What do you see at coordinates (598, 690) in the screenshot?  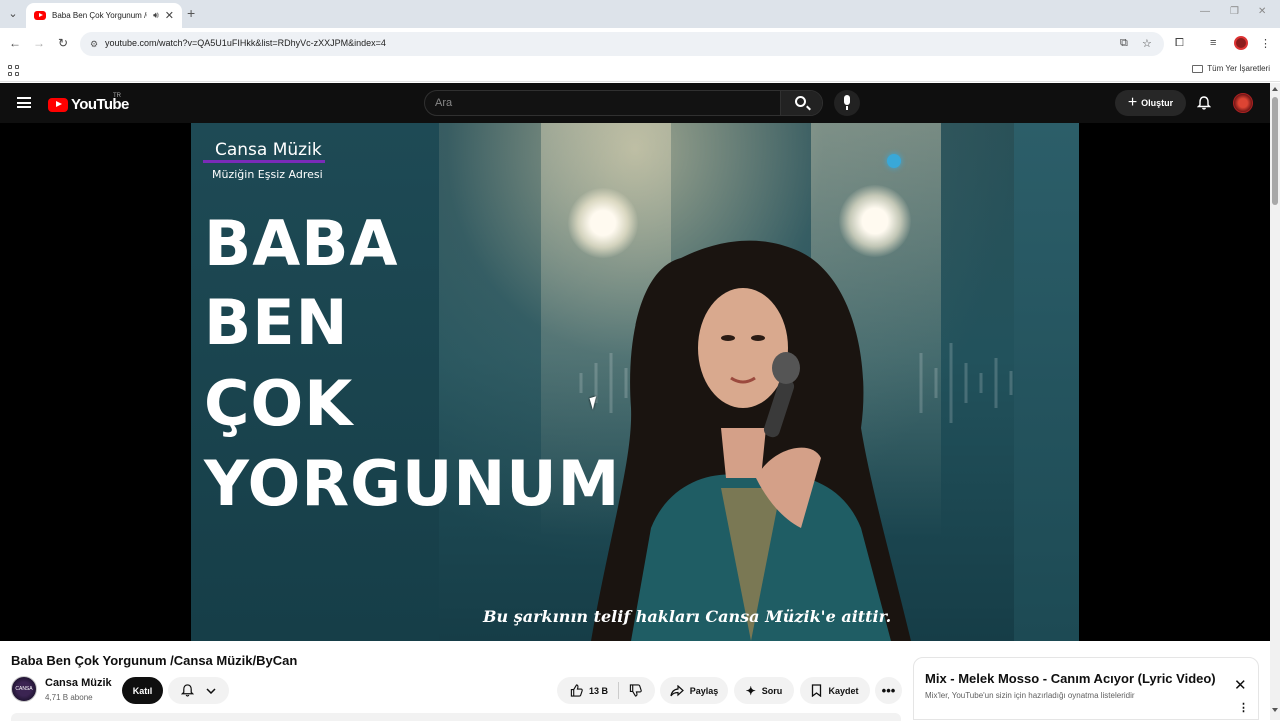 I see `like-count: 13 B` at bounding box center [598, 690].